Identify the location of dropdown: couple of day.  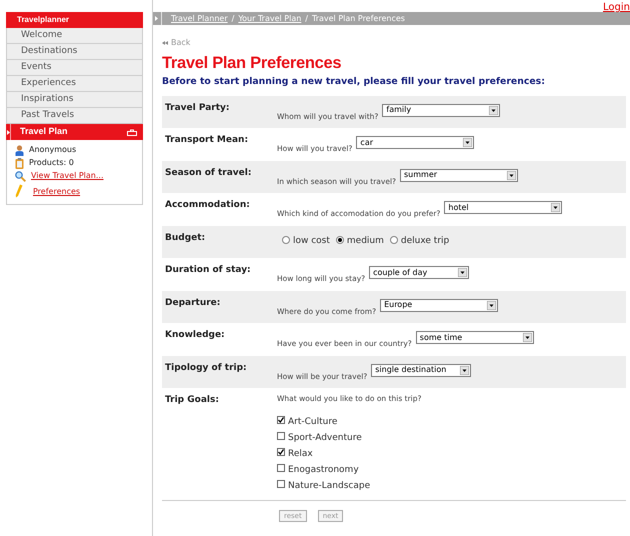
(419, 273).